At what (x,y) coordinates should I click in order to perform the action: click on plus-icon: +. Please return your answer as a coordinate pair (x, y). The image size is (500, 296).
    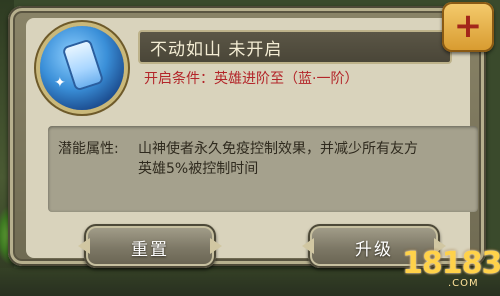
    Looking at the image, I should click on (468, 26).